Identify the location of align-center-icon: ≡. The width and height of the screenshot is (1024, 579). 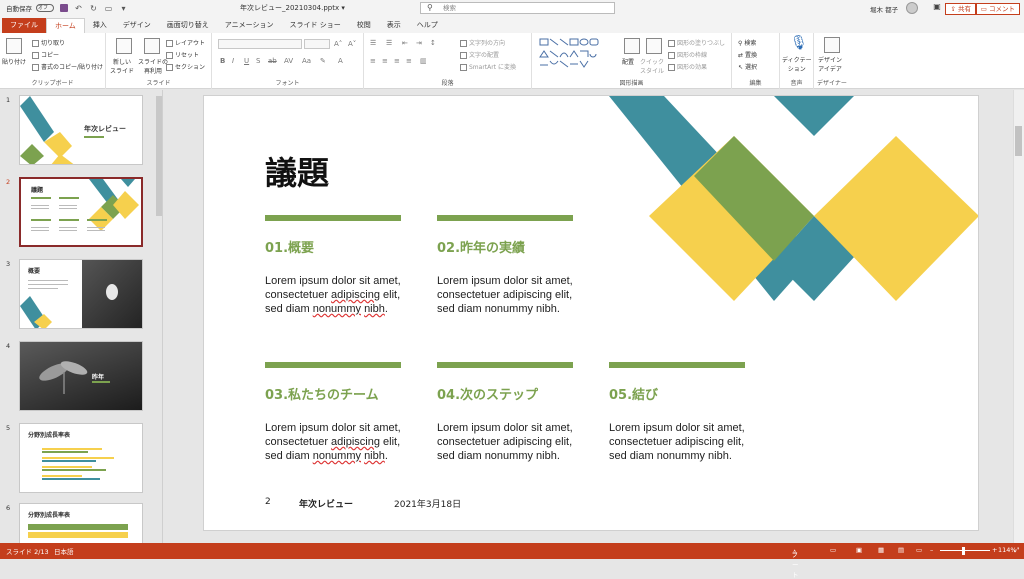
(385, 61).